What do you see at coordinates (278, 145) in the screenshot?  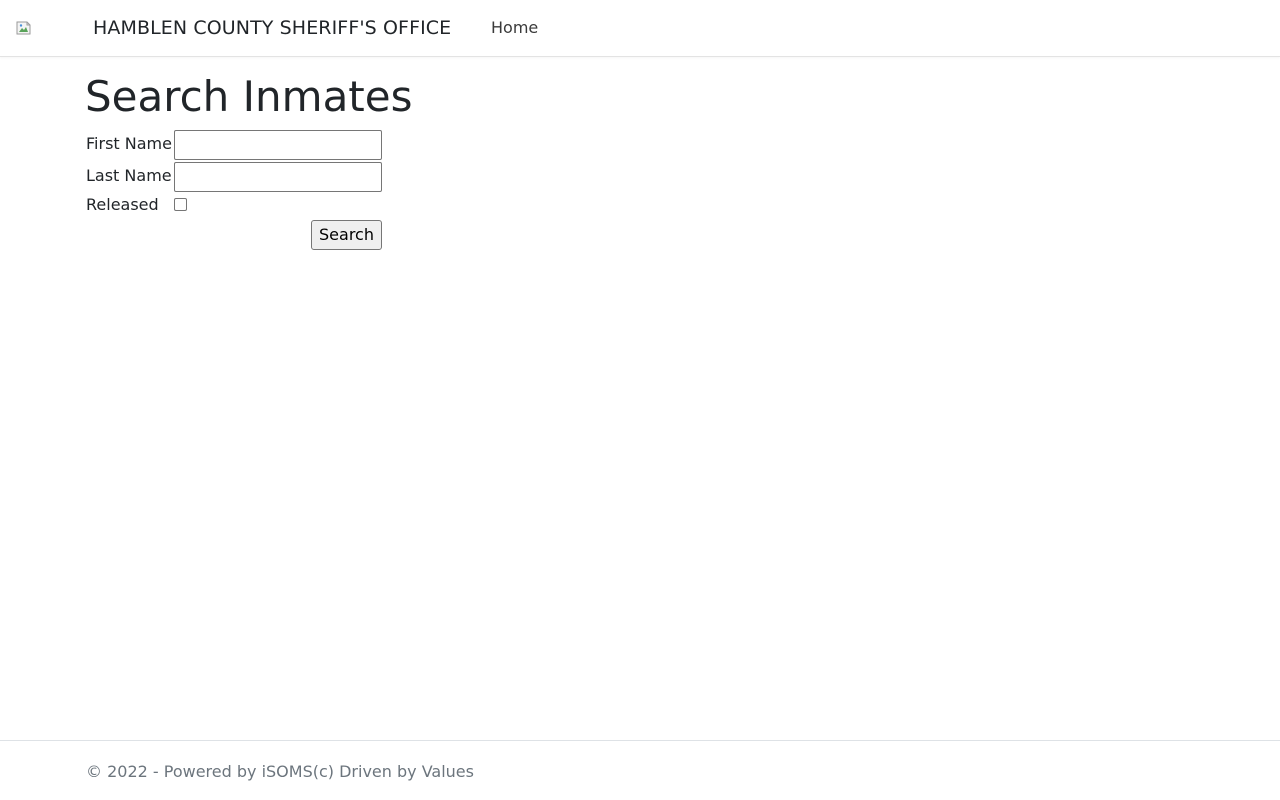 I see `first-name-input` at bounding box center [278, 145].